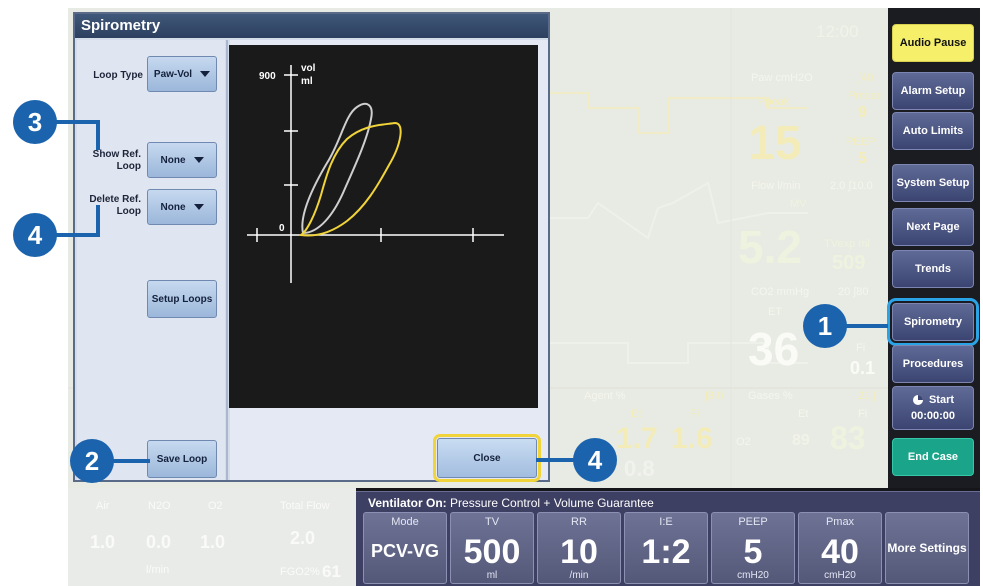 The height and width of the screenshot is (586, 983). I want to click on n2o-label: N2O, so click(159, 506).